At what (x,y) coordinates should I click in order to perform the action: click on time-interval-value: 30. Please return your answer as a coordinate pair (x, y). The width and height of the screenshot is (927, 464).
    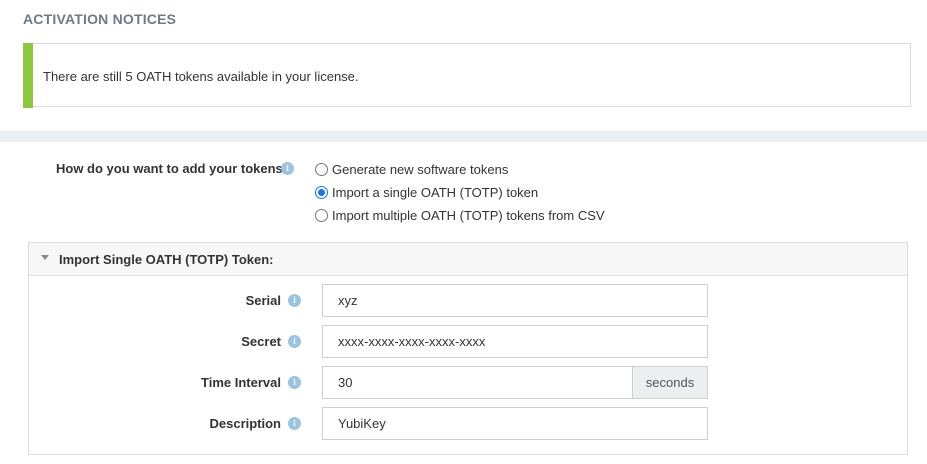
    Looking at the image, I should click on (345, 382).